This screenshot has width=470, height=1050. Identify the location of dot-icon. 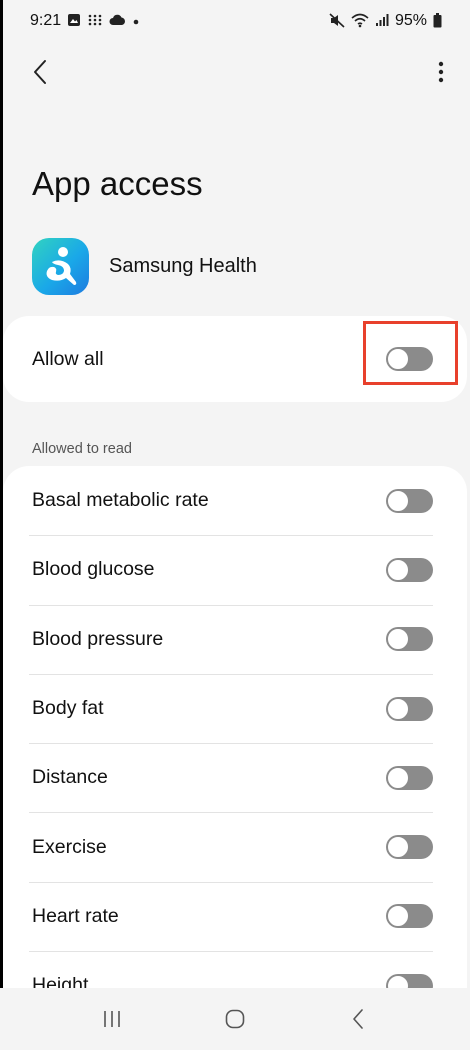
(136, 21).